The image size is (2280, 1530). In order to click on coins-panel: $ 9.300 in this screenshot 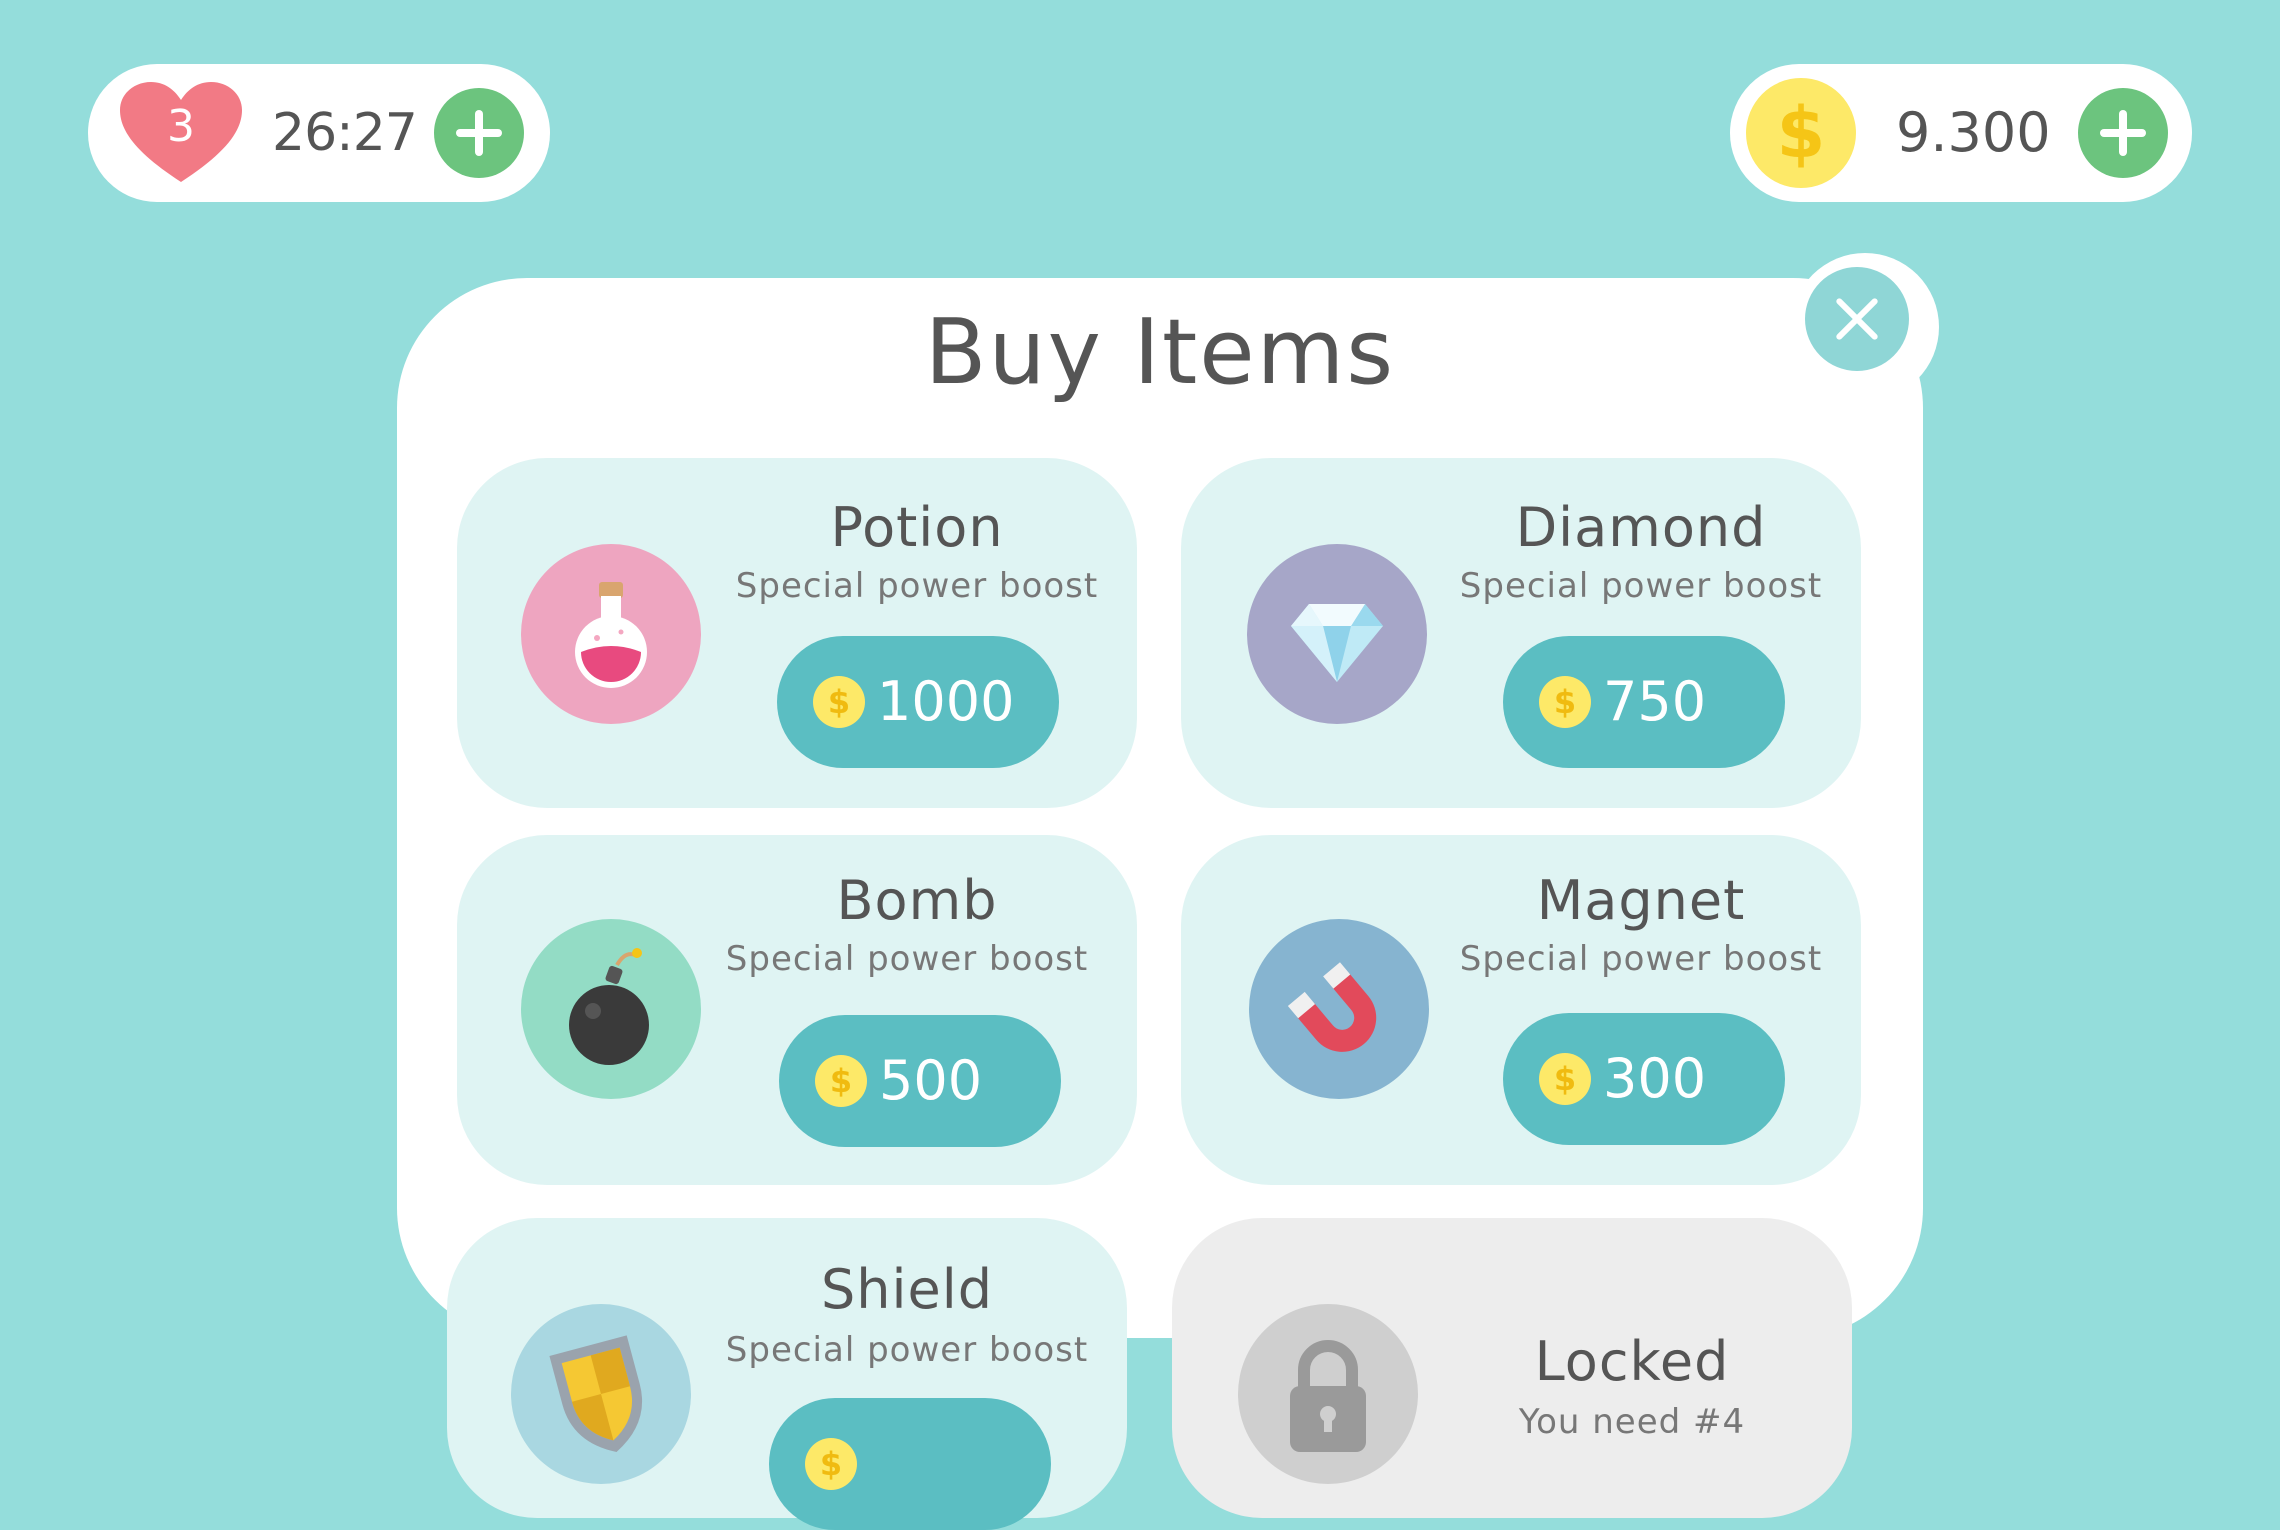, I will do `click(1961, 133)`.